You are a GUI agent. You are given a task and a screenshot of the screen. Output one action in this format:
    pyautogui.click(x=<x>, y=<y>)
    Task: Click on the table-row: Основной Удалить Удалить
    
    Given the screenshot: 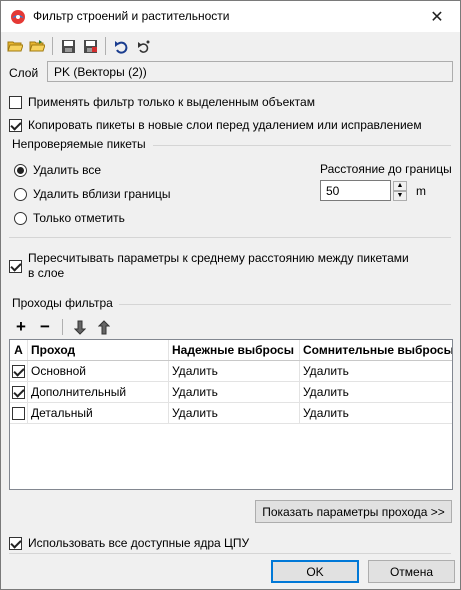 What is the action you would take?
    pyautogui.click(x=231, y=371)
    